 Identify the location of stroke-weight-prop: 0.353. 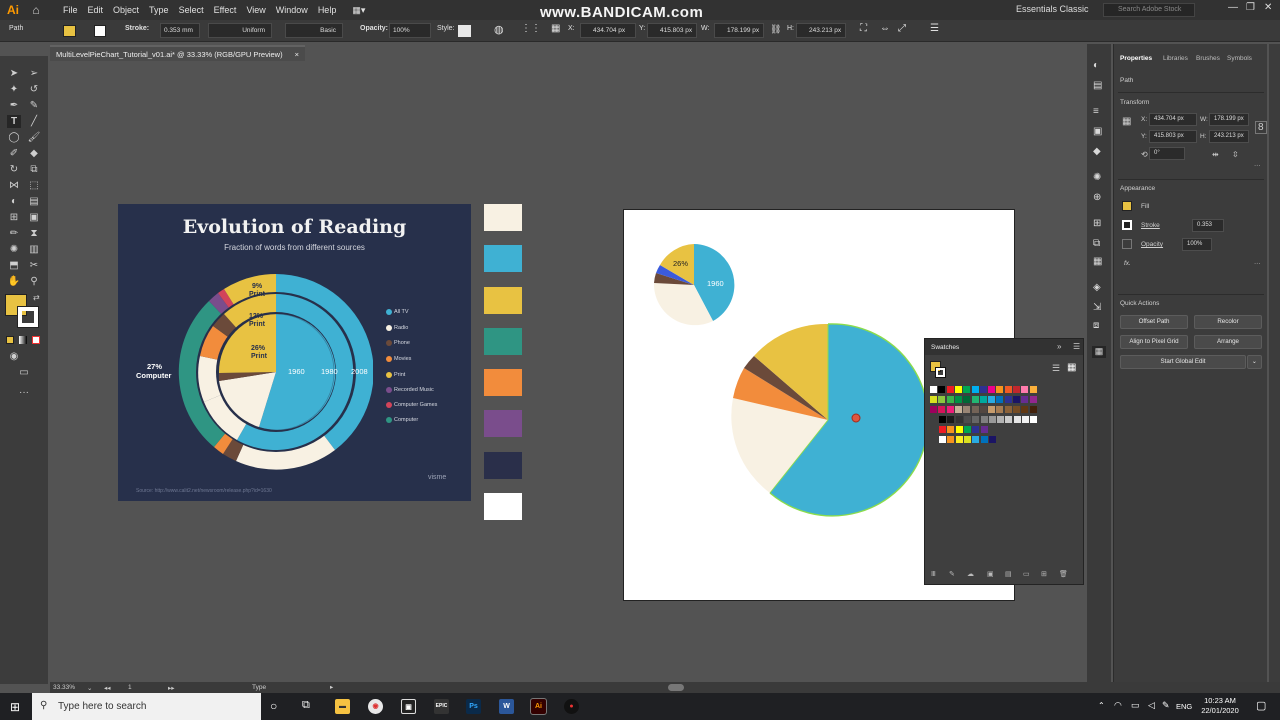
(1208, 225).